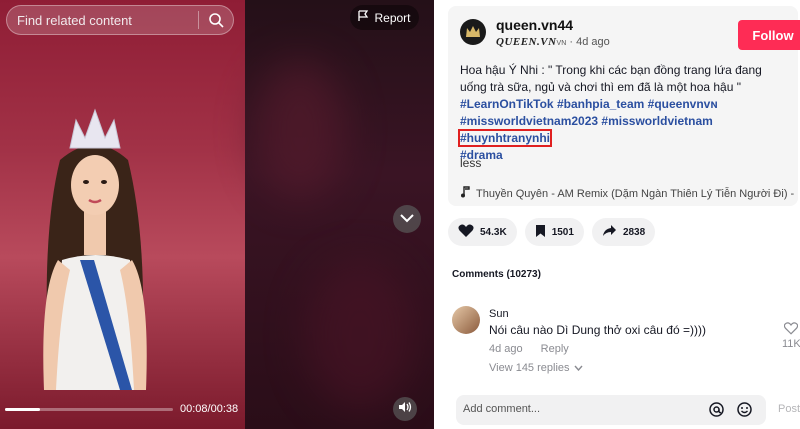  Describe the element at coordinates (593, 42) in the screenshot. I see `post-age: 4d ago` at that location.